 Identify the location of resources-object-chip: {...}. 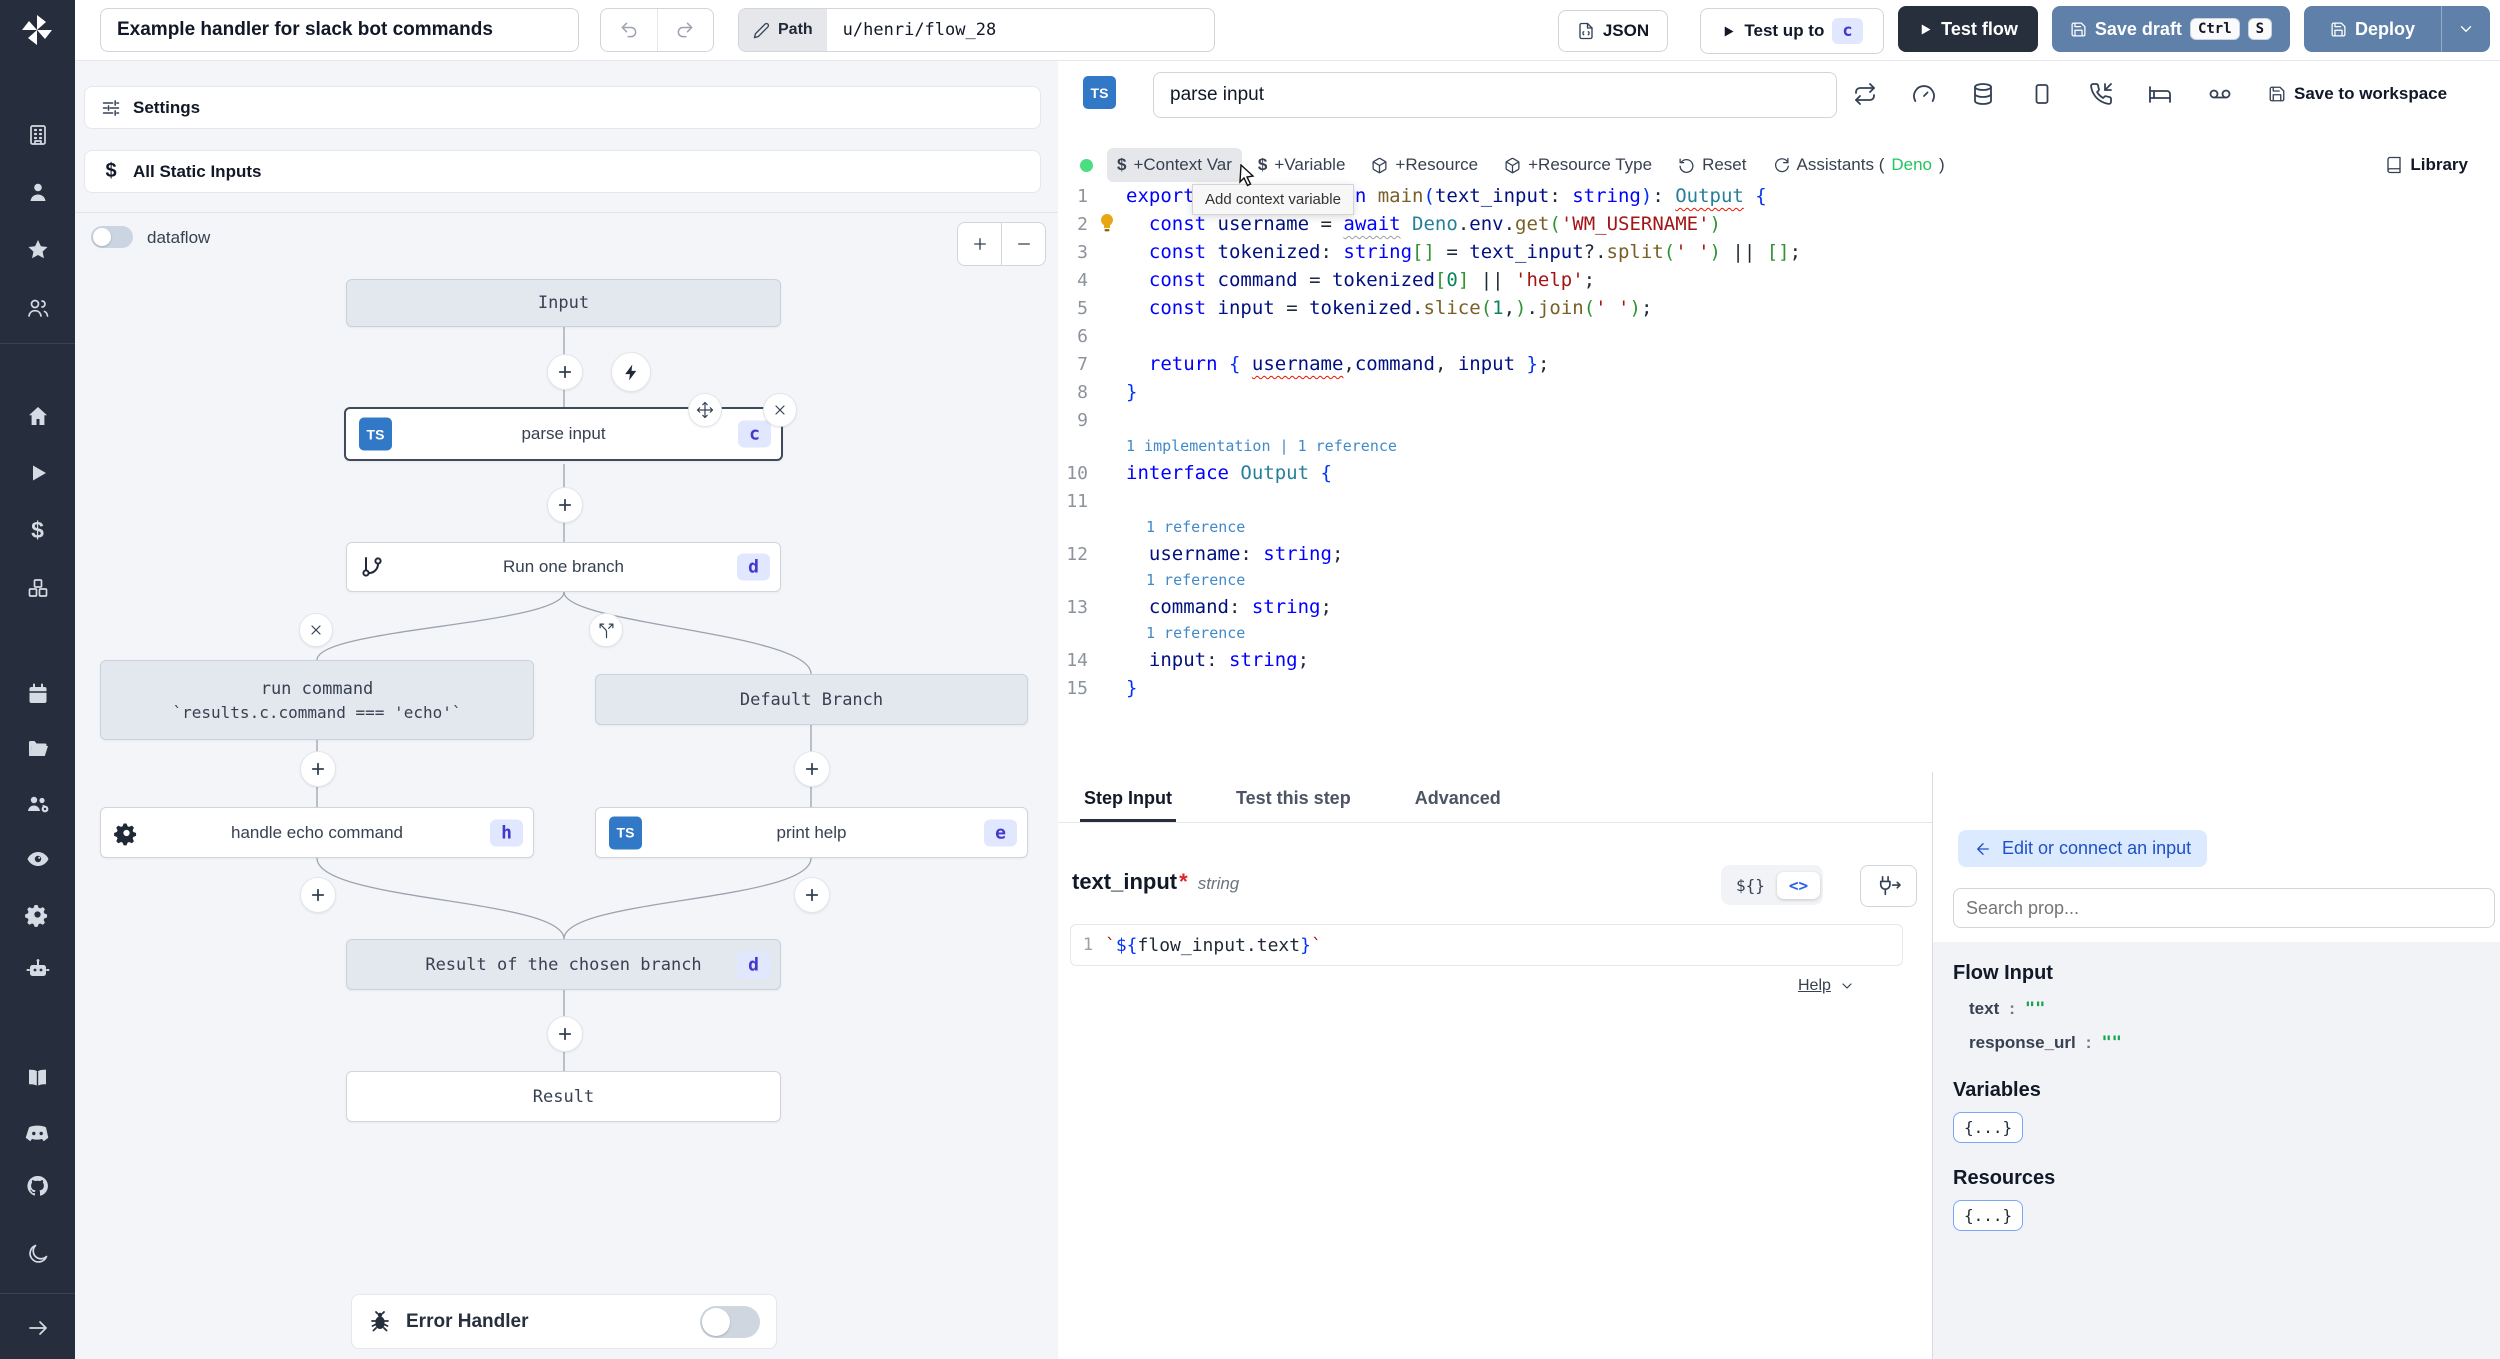
(1988, 1215).